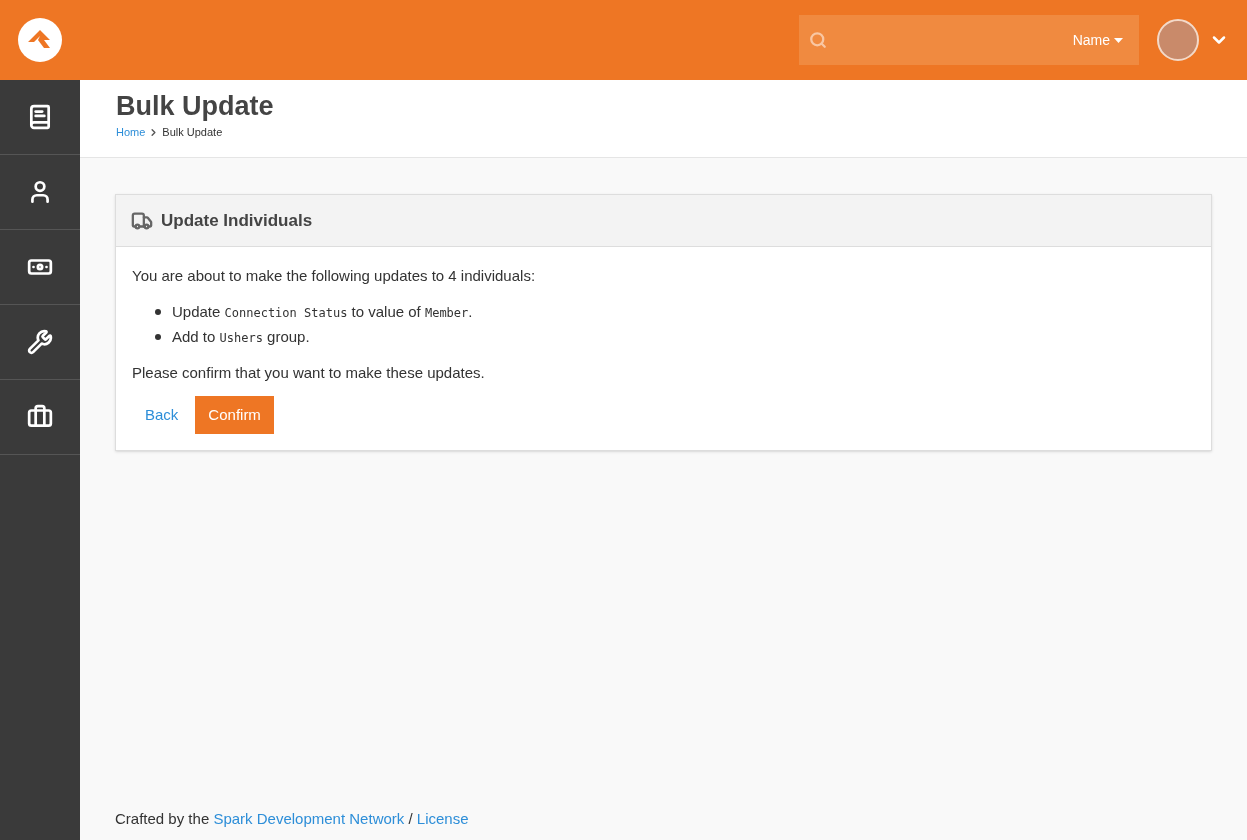  What do you see at coordinates (322, 311) in the screenshot?
I see `update-item: Update Connection Status to value of Member.` at bounding box center [322, 311].